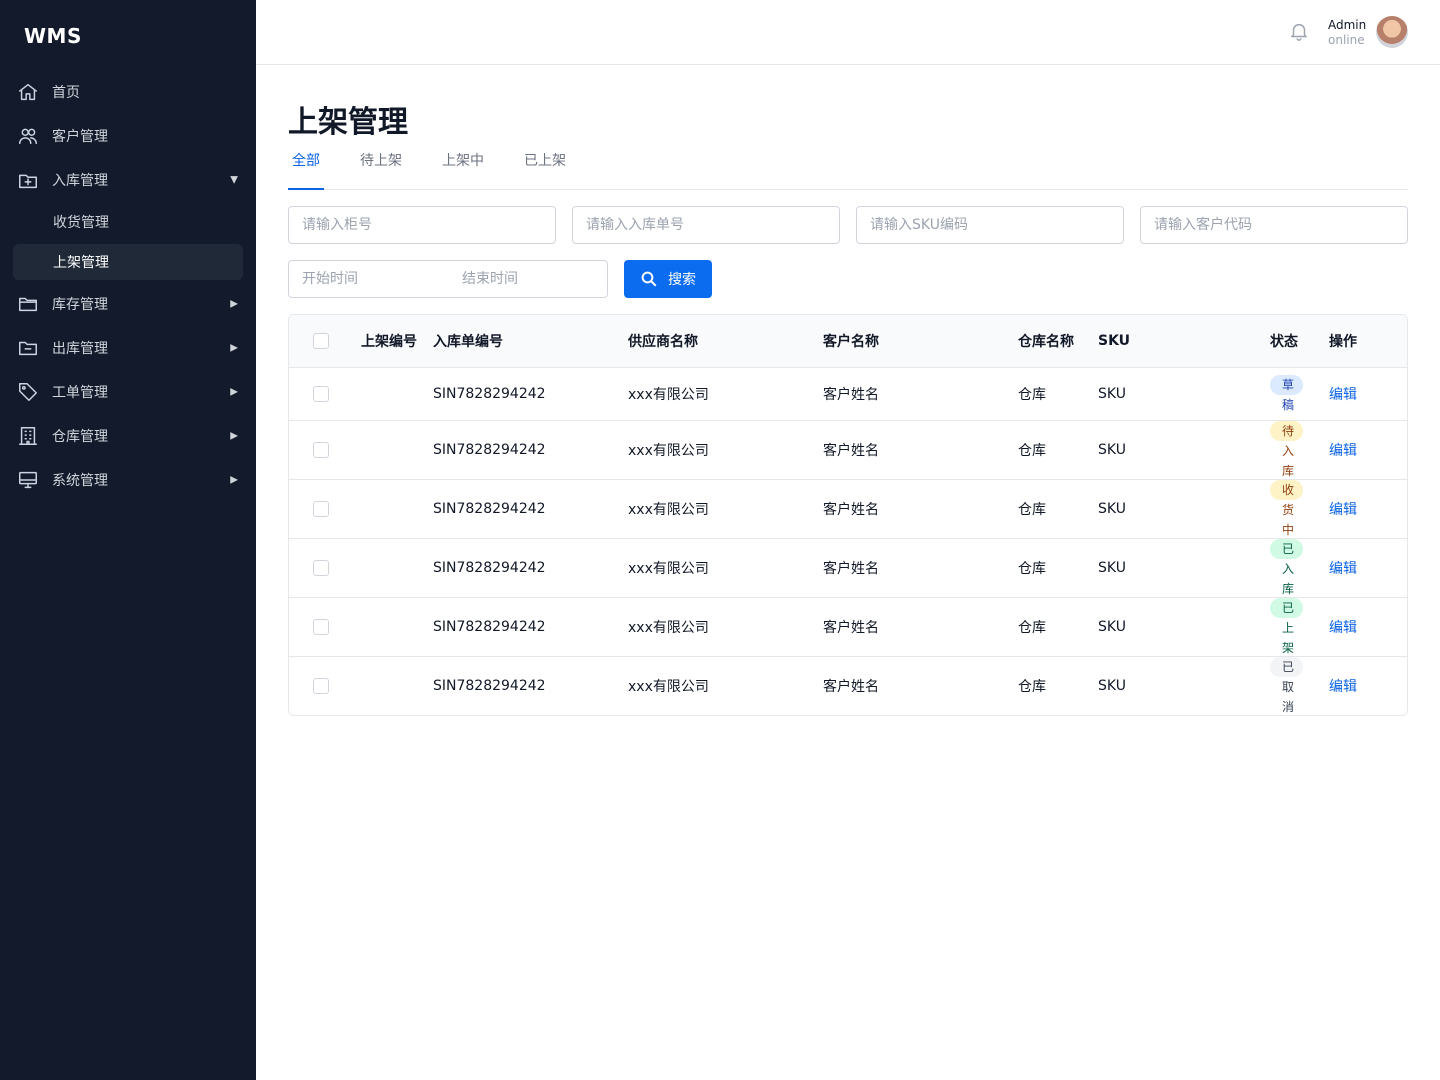 This screenshot has height=1080, width=1440. Describe the element at coordinates (128, 480) in the screenshot. I see `sidebar-item-system: 系统管理 ▶` at that location.